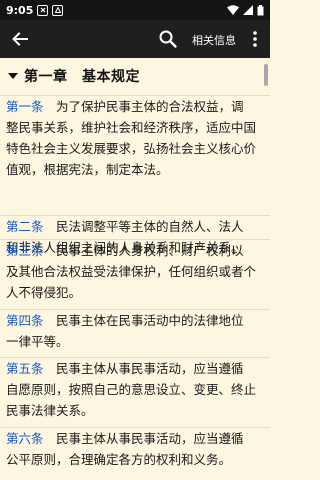 This screenshot has width=320, height=480. Describe the element at coordinates (43, 10) in the screenshot. I see `notification-icon` at that location.